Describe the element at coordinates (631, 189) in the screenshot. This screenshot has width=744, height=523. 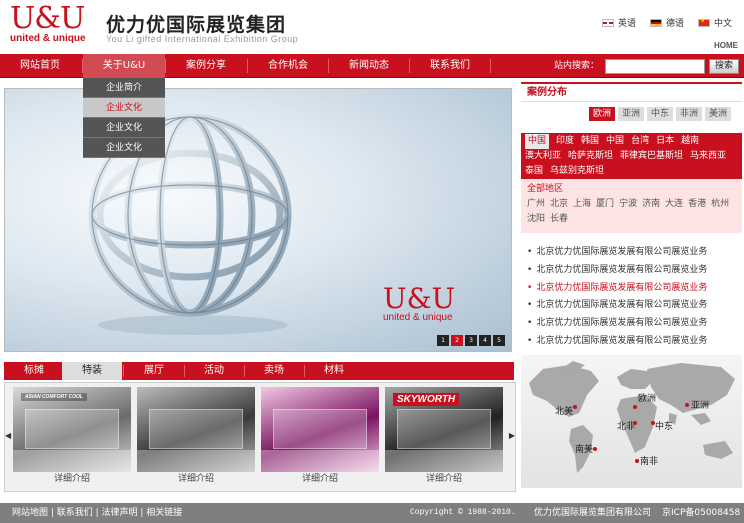
I see `all-regions-link: 全部地区` at that location.